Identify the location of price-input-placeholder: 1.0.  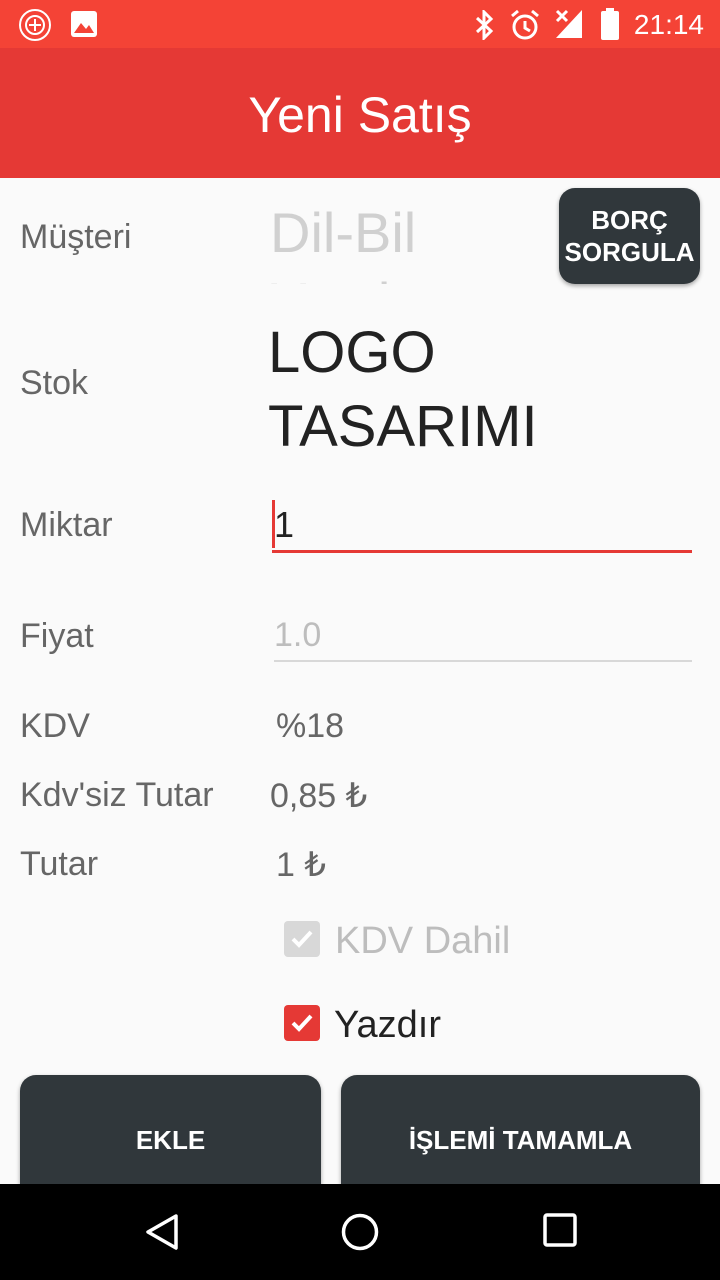
(298, 635).